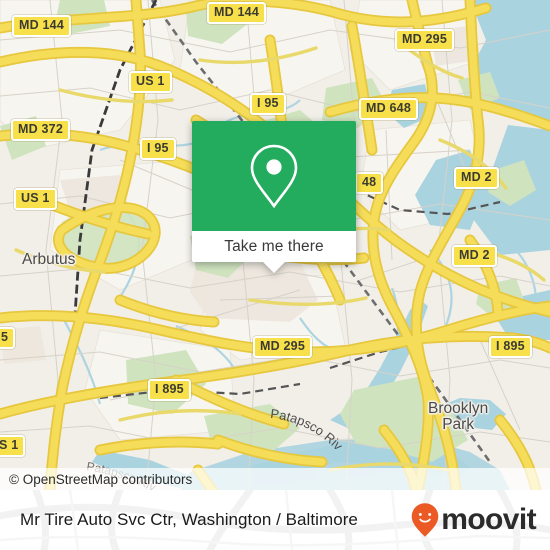  Describe the element at coordinates (274, 267) in the screenshot. I see `callout-pointer-tail` at that location.